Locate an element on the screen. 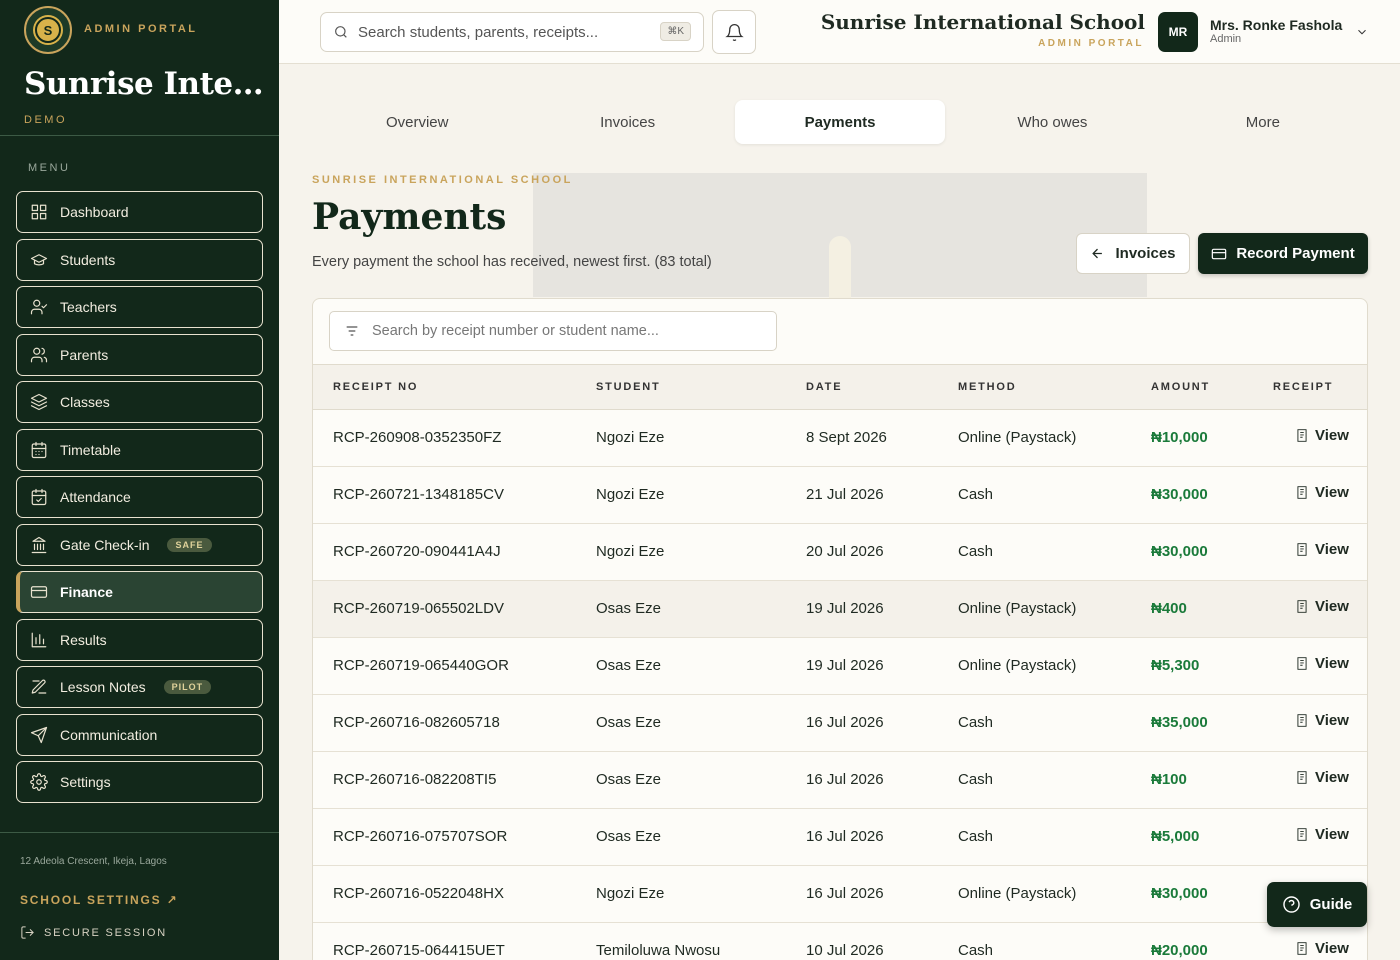 This screenshot has height=960, width=1400. payment-amount: ₦20,000 is located at coordinates (1179, 950).